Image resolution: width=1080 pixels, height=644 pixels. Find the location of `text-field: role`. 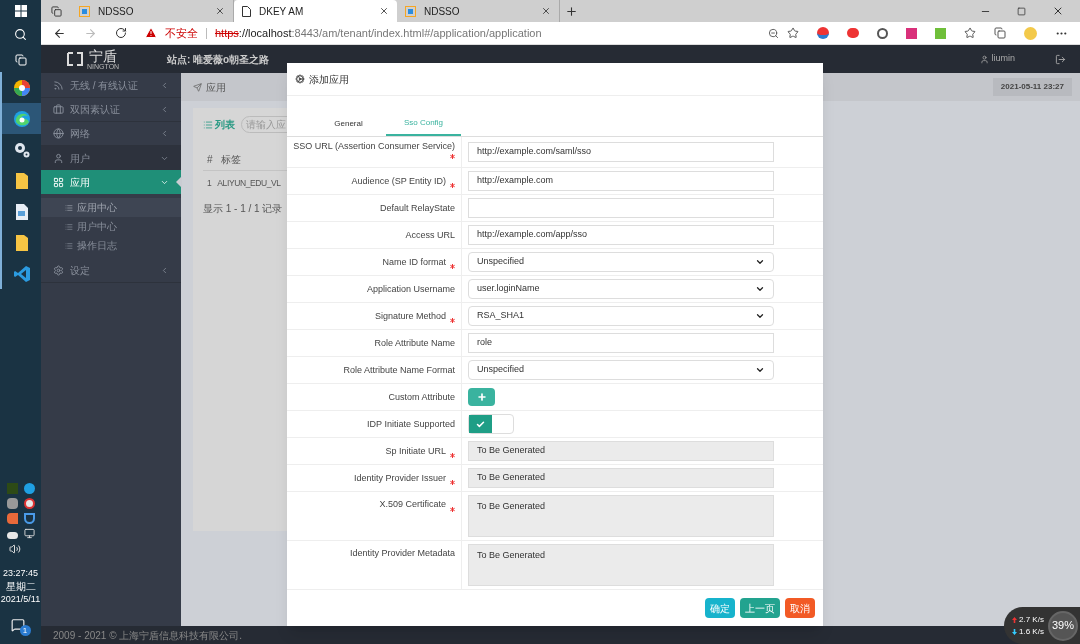

text-field: role is located at coordinates (621, 343).